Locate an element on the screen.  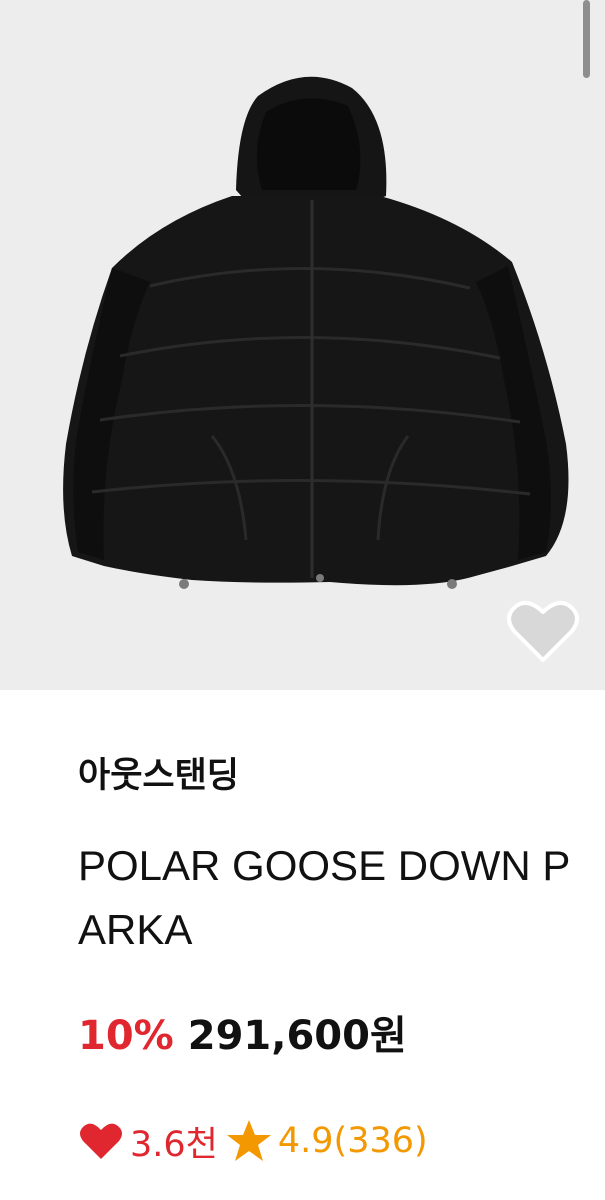
rating-score: 4.9(336) is located at coordinates (352, 1141).